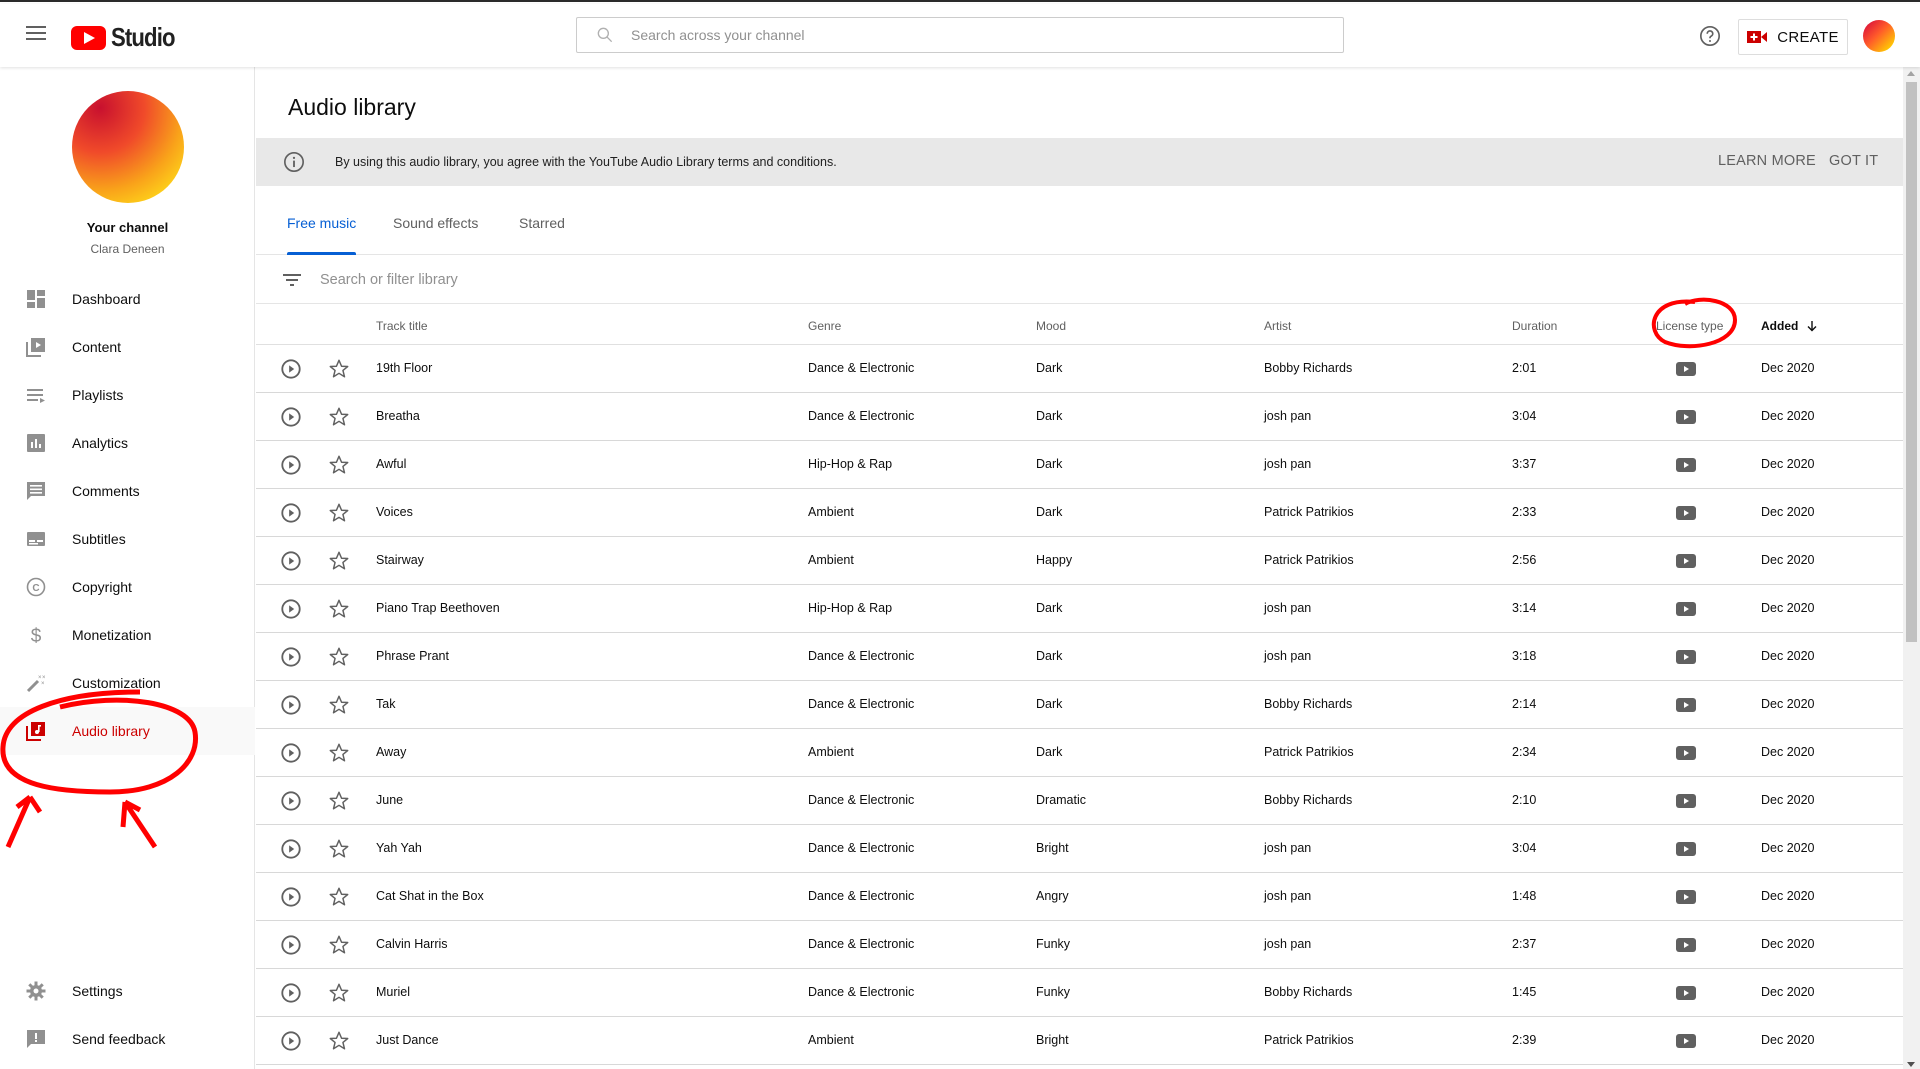  What do you see at coordinates (36, 587) in the screenshot?
I see `copyright-icon: C` at bounding box center [36, 587].